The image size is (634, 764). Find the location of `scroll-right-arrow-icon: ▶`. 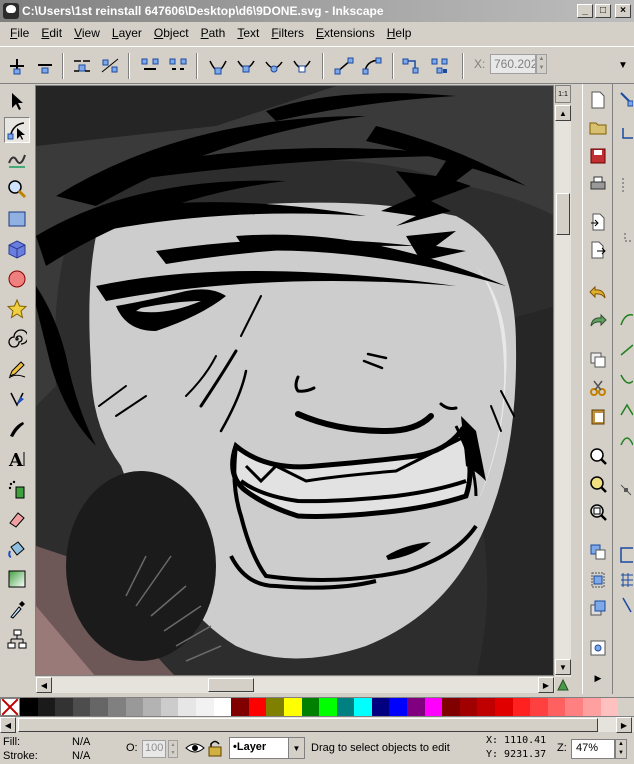

scroll-right-arrow-icon: ▶ is located at coordinates (546, 685).